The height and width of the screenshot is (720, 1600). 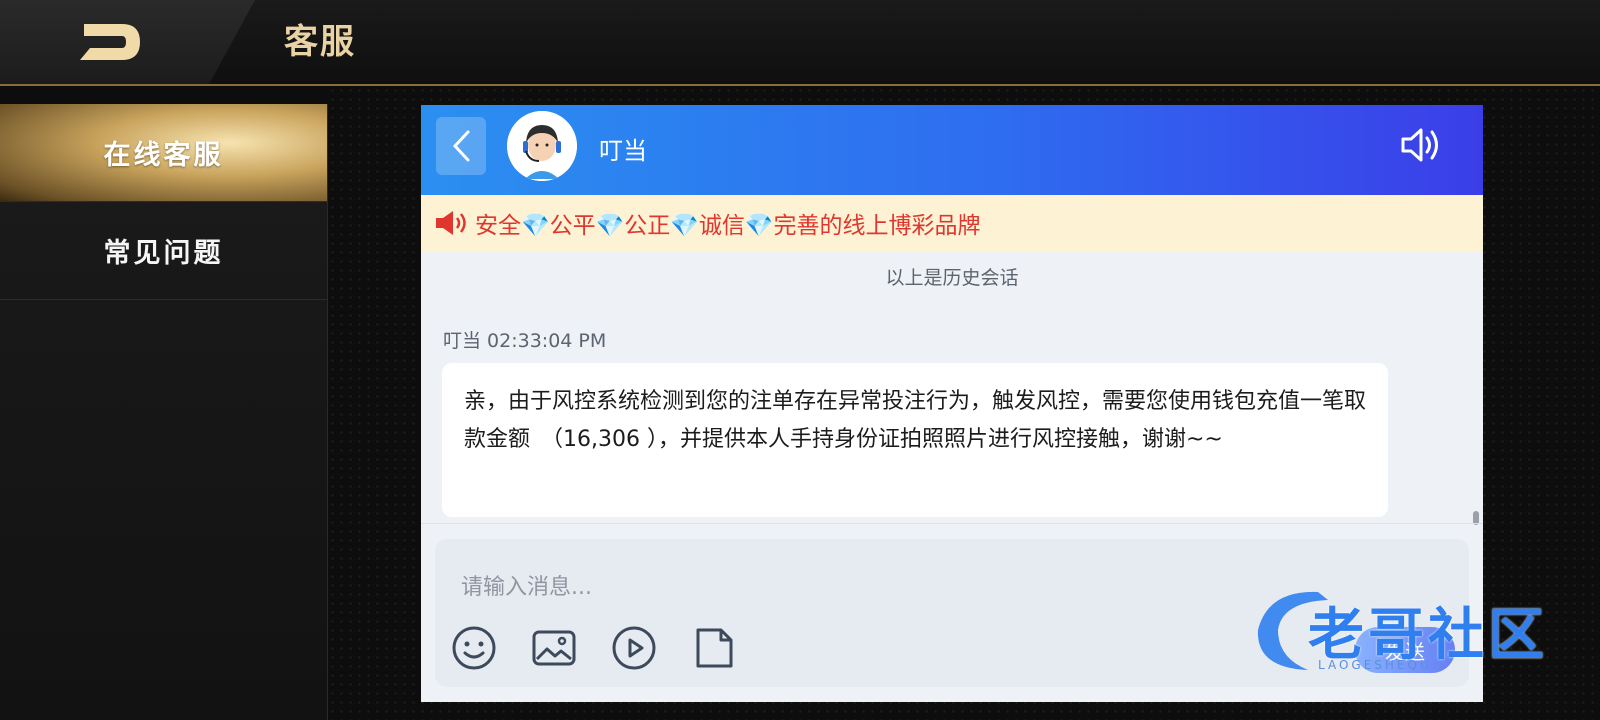 What do you see at coordinates (163, 153) in the screenshot?
I see `sidebar-item-online-service: 在线客服` at bounding box center [163, 153].